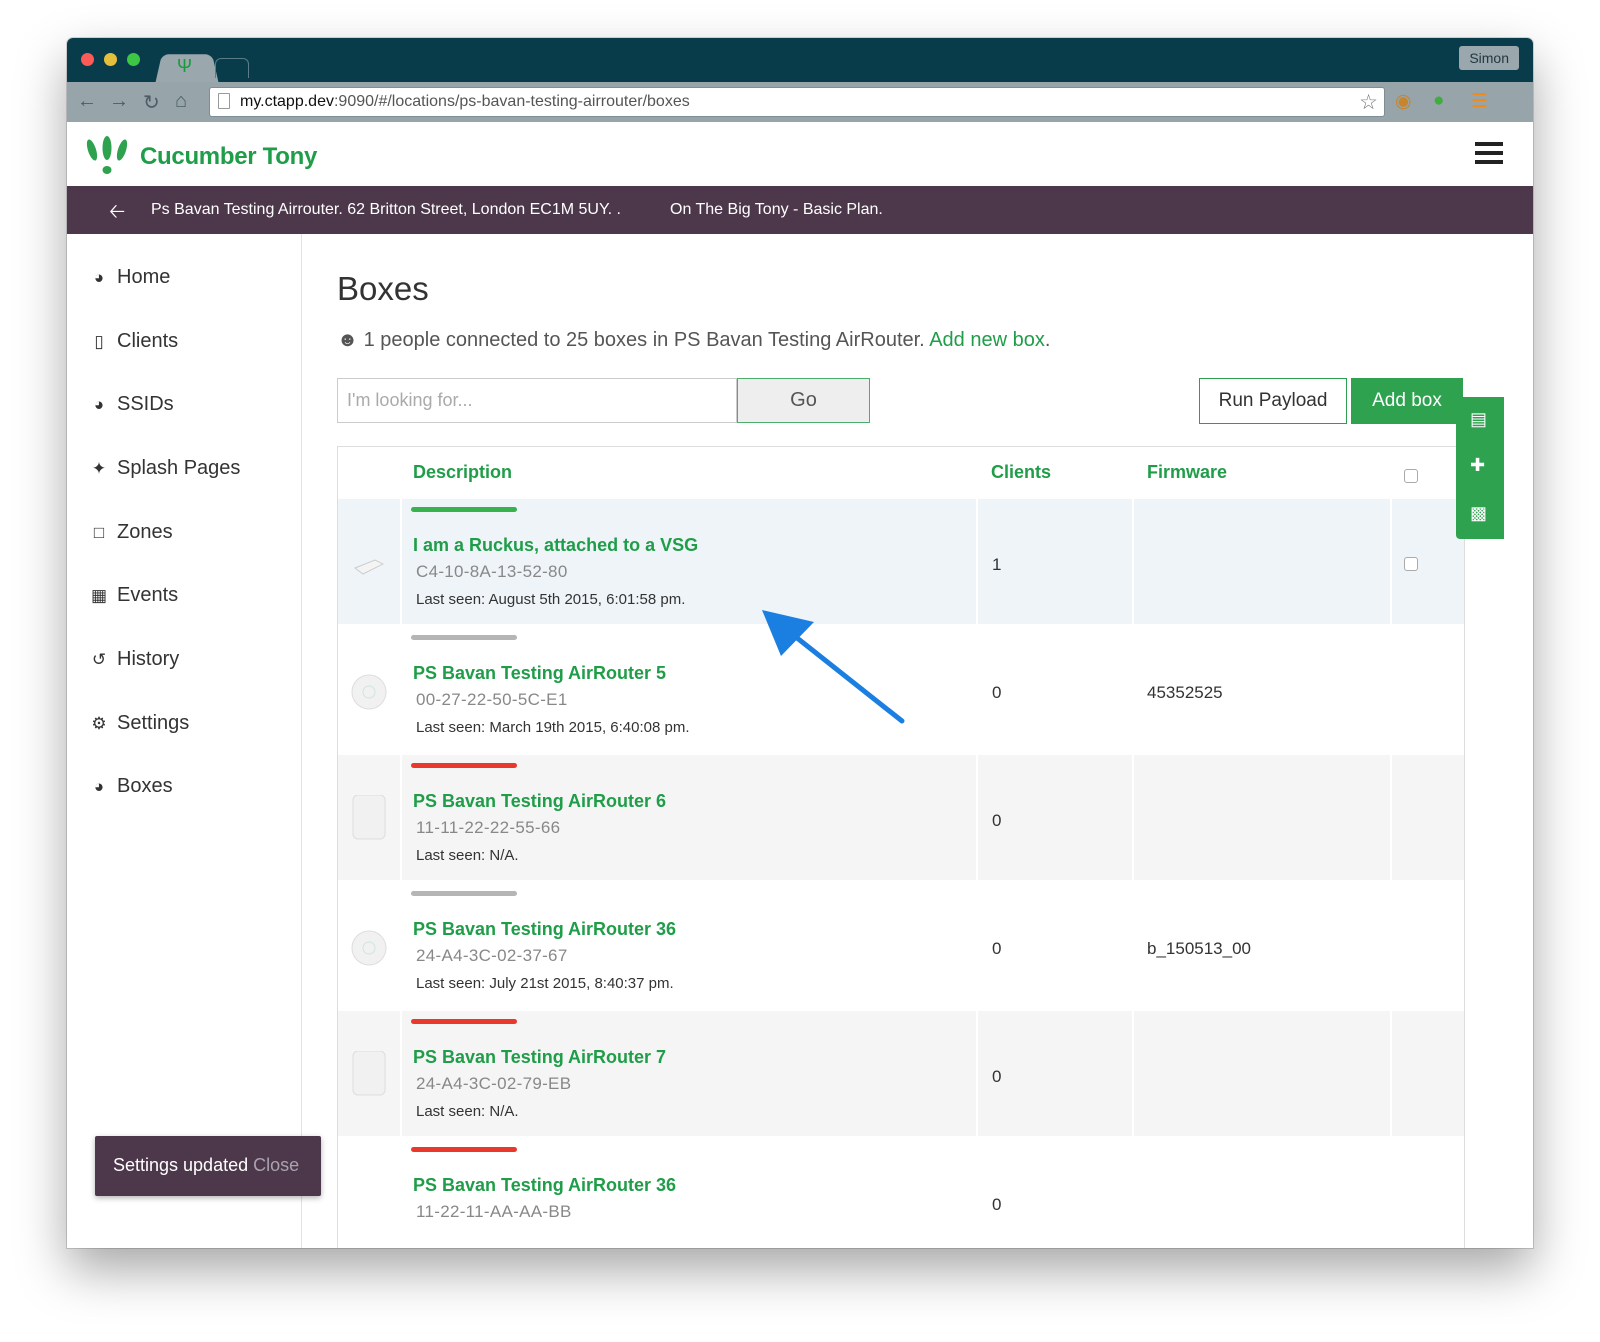 This screenshot has height=1342, width=1600. Describe the element at coordinates (208, 1166) in the screenshot. I see `settings-toast: Settings updated Close` at that location.